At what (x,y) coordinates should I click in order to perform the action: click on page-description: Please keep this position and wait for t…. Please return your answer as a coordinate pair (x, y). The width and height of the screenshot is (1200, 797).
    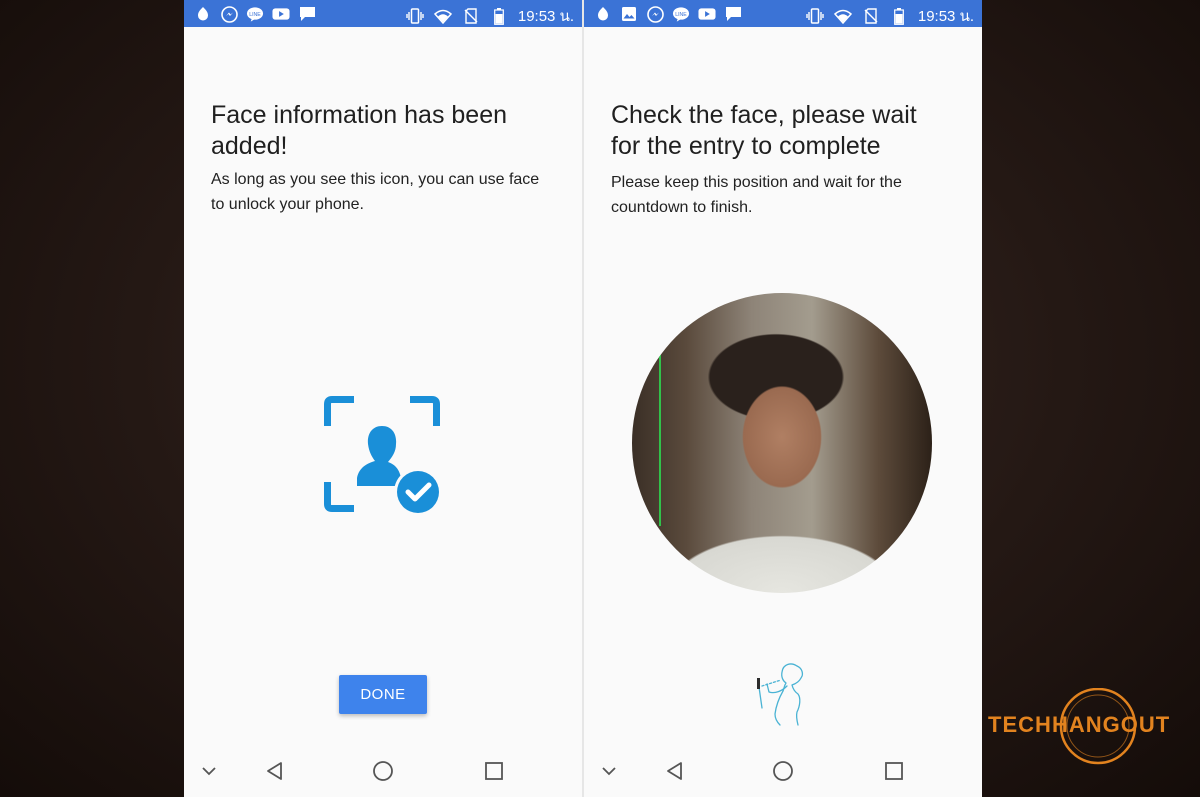
    Looking at the image, I should click on (756, 195).